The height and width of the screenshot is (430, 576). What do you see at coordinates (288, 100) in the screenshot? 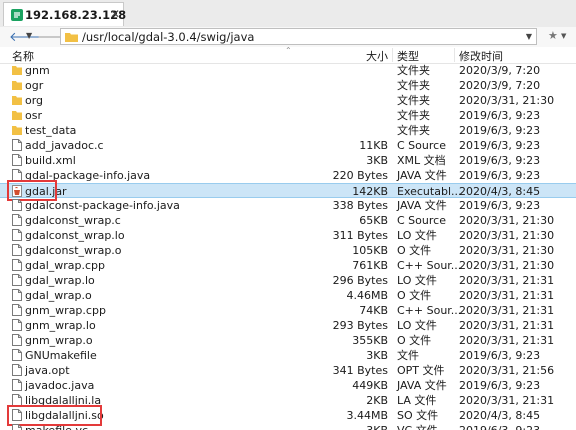
I see `table-row: org 文件夹 2020/3/31, 21:30` at bounding box center [288, 100].